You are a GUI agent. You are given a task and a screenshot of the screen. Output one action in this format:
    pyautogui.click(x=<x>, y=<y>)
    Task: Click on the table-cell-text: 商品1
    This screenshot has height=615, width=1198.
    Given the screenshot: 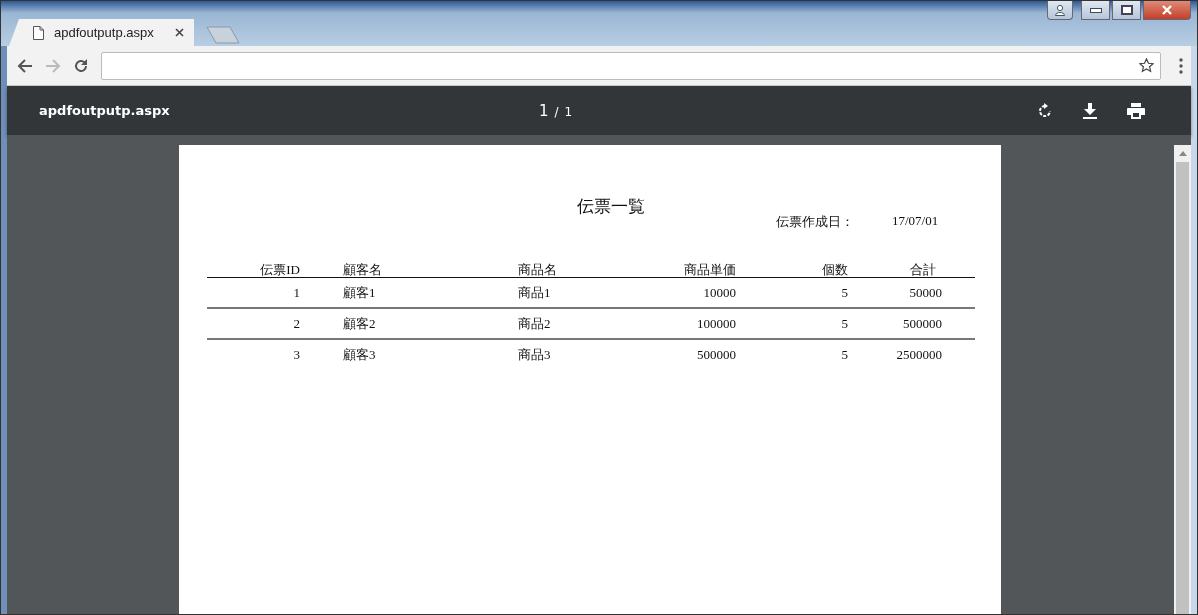 What is the action you would take?
    pyautogui.click(x=535, y=292)
    